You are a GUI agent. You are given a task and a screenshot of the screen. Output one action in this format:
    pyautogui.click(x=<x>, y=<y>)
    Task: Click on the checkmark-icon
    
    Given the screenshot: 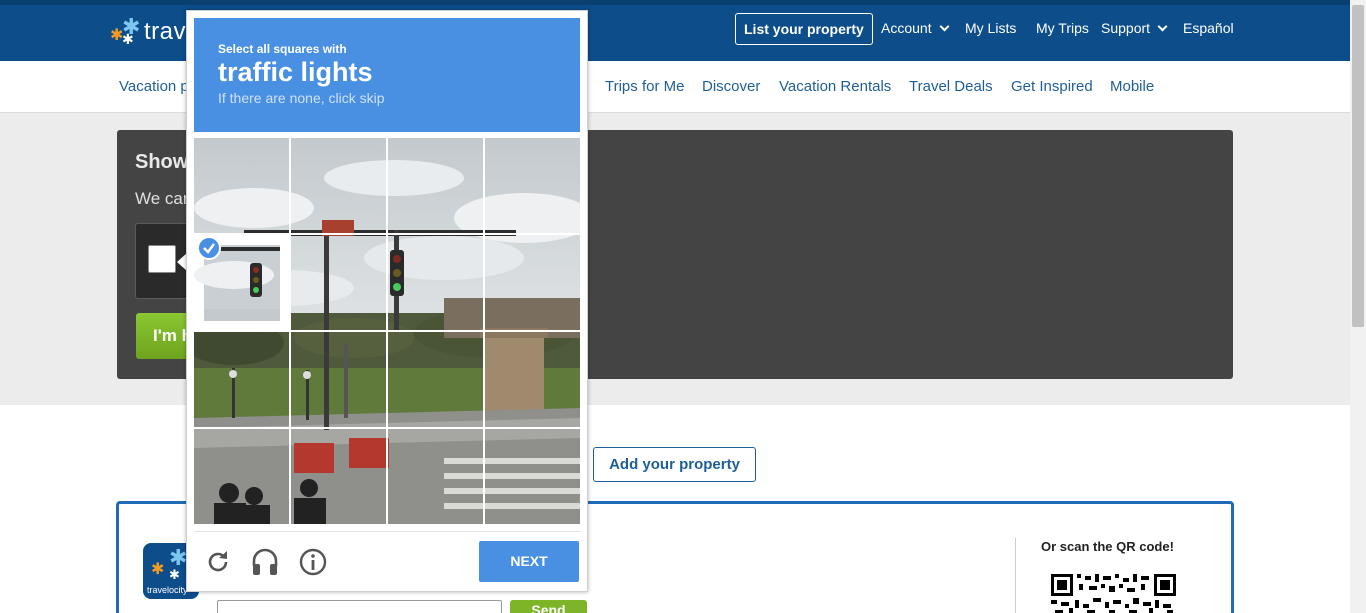 What is the action you would take?
    pyautogui.click(x=209, y=248)
    